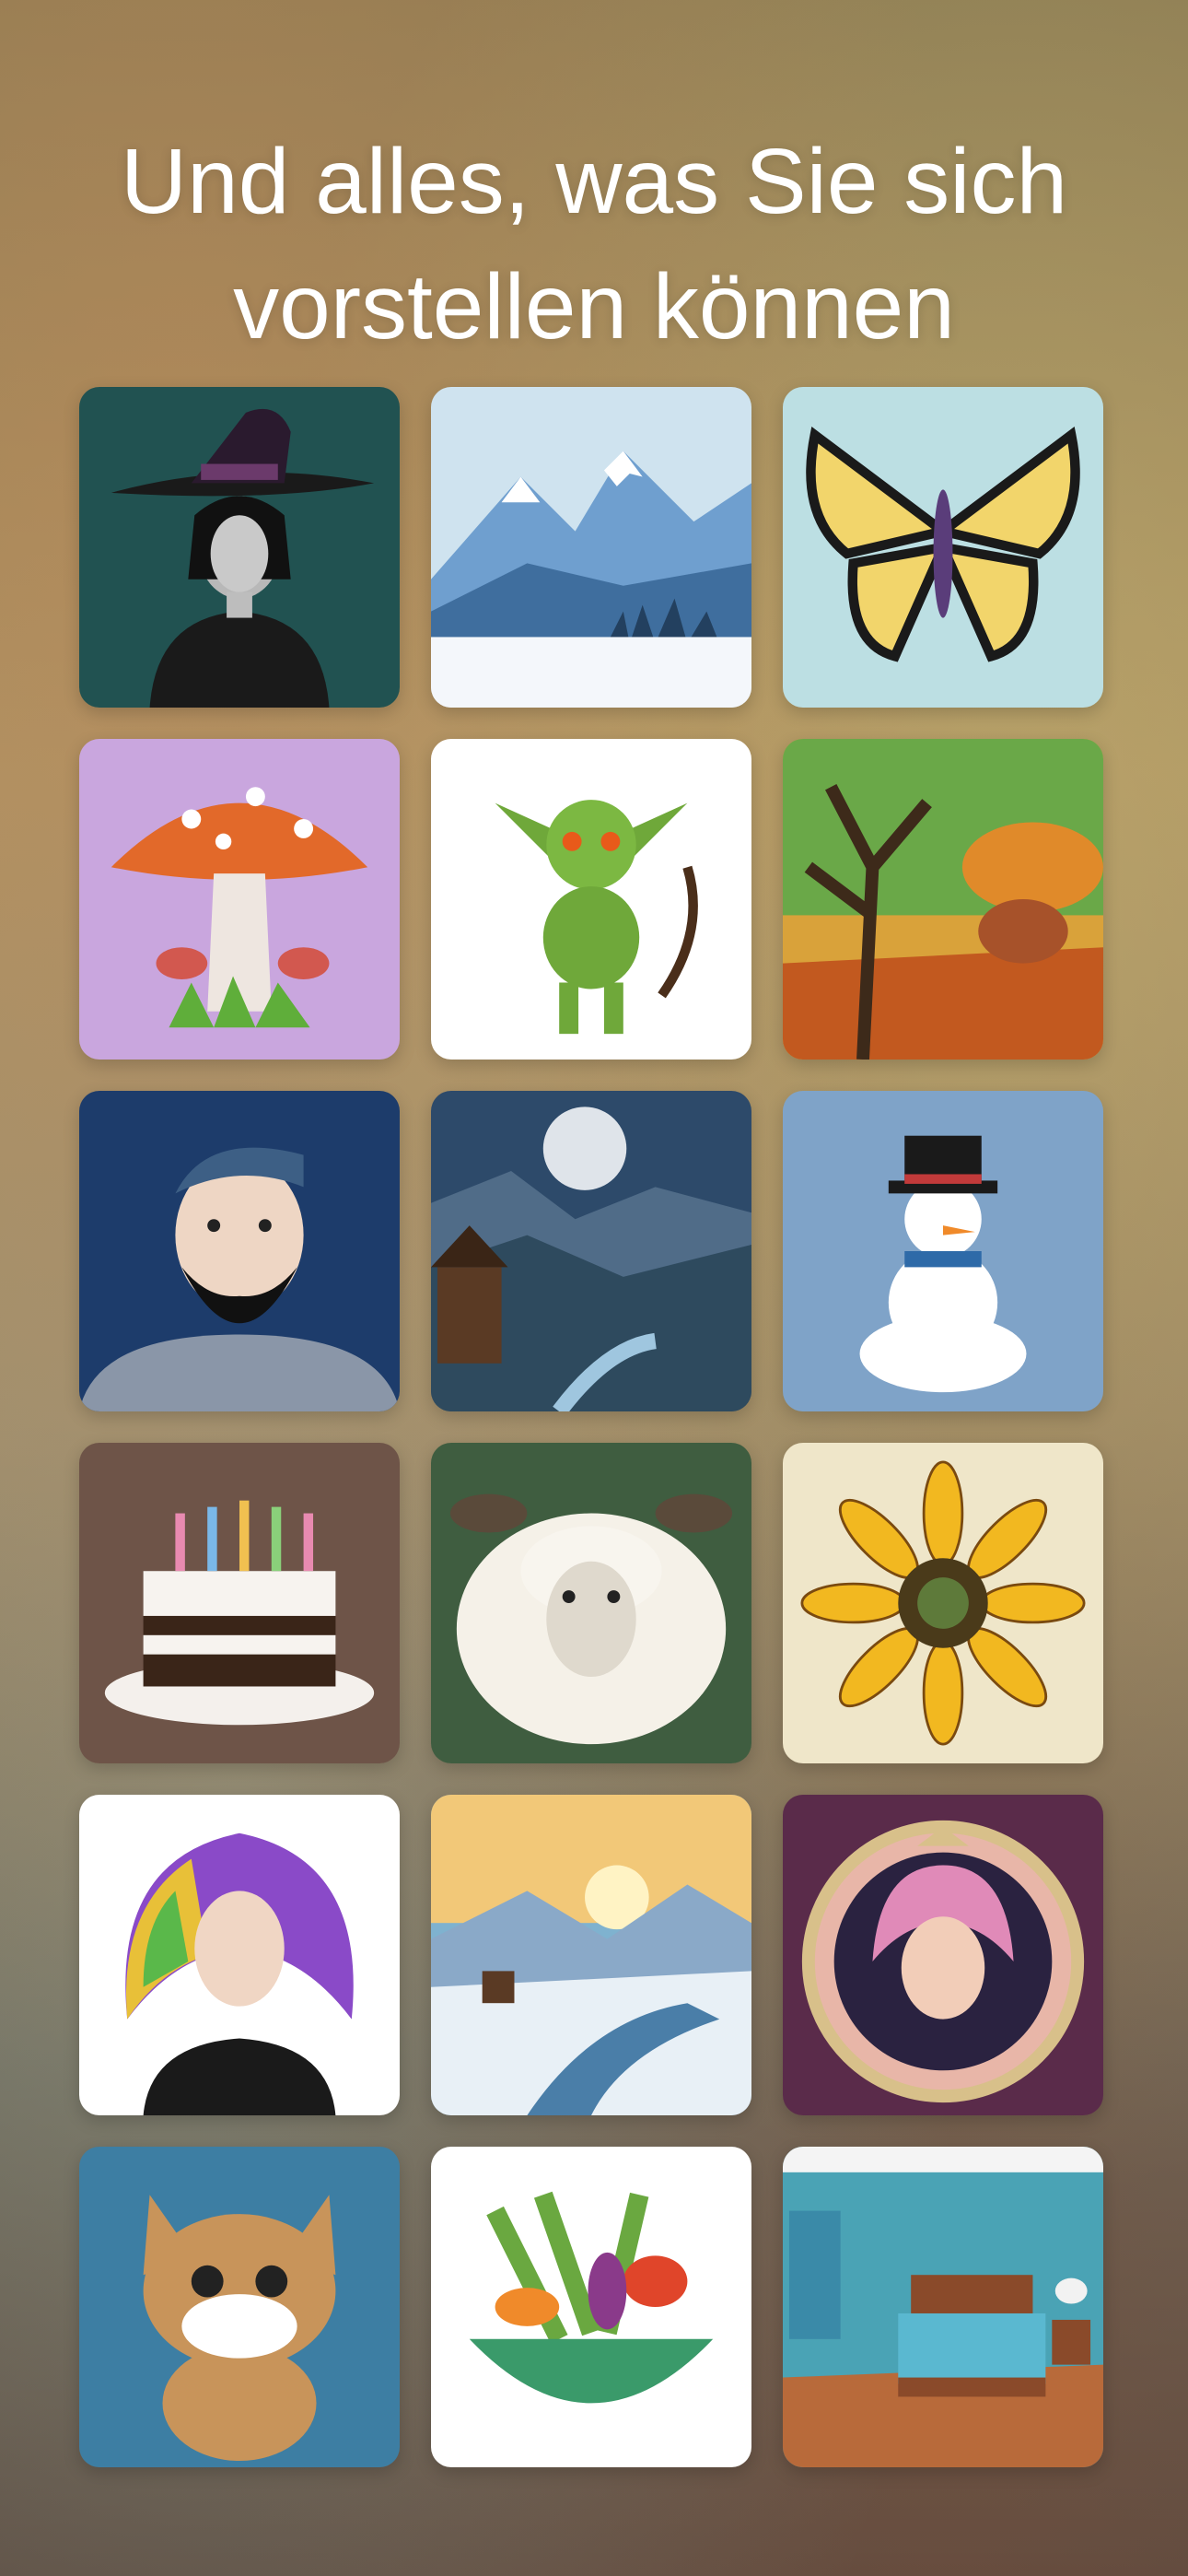  I want to click on snowman-illustration, so click(943, 1251).